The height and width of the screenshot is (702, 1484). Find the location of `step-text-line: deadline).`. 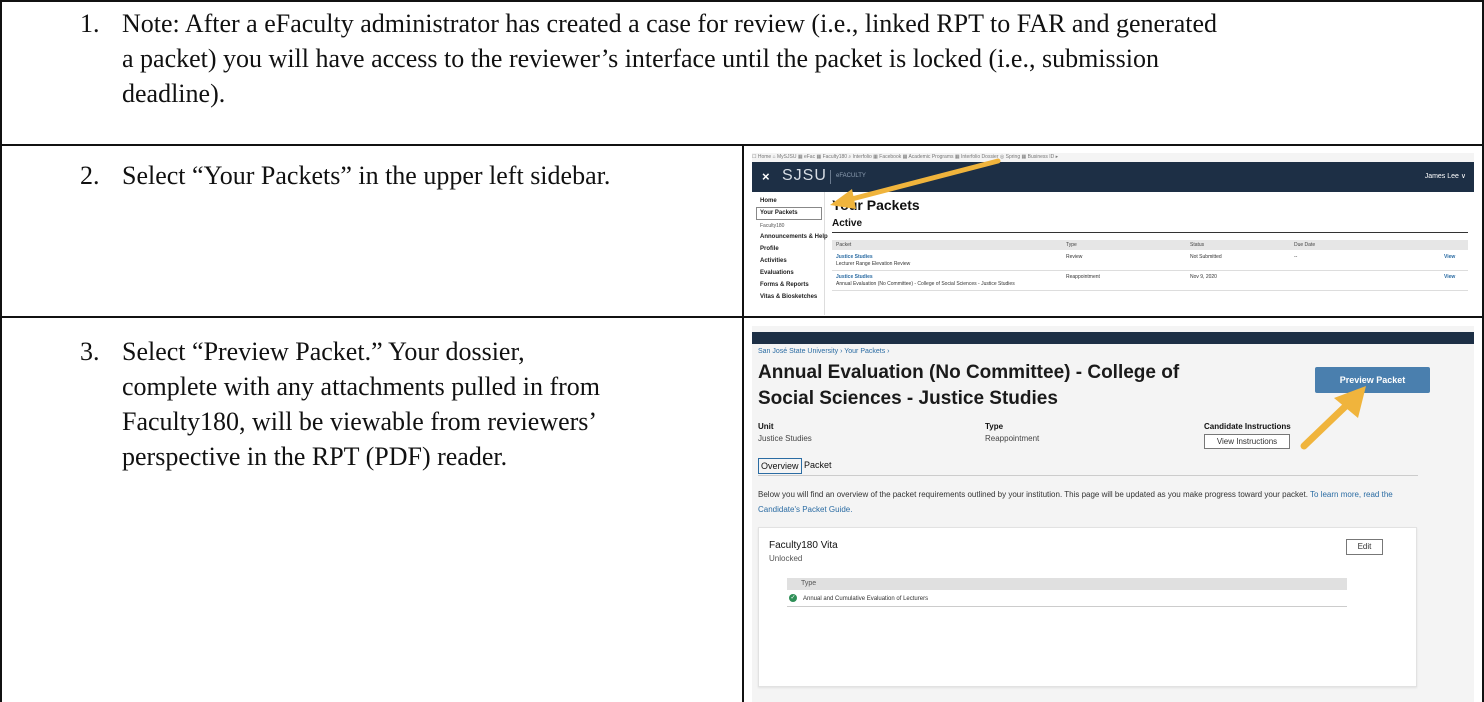

step-text-line: deadline). is located at coordinates (174, 93).